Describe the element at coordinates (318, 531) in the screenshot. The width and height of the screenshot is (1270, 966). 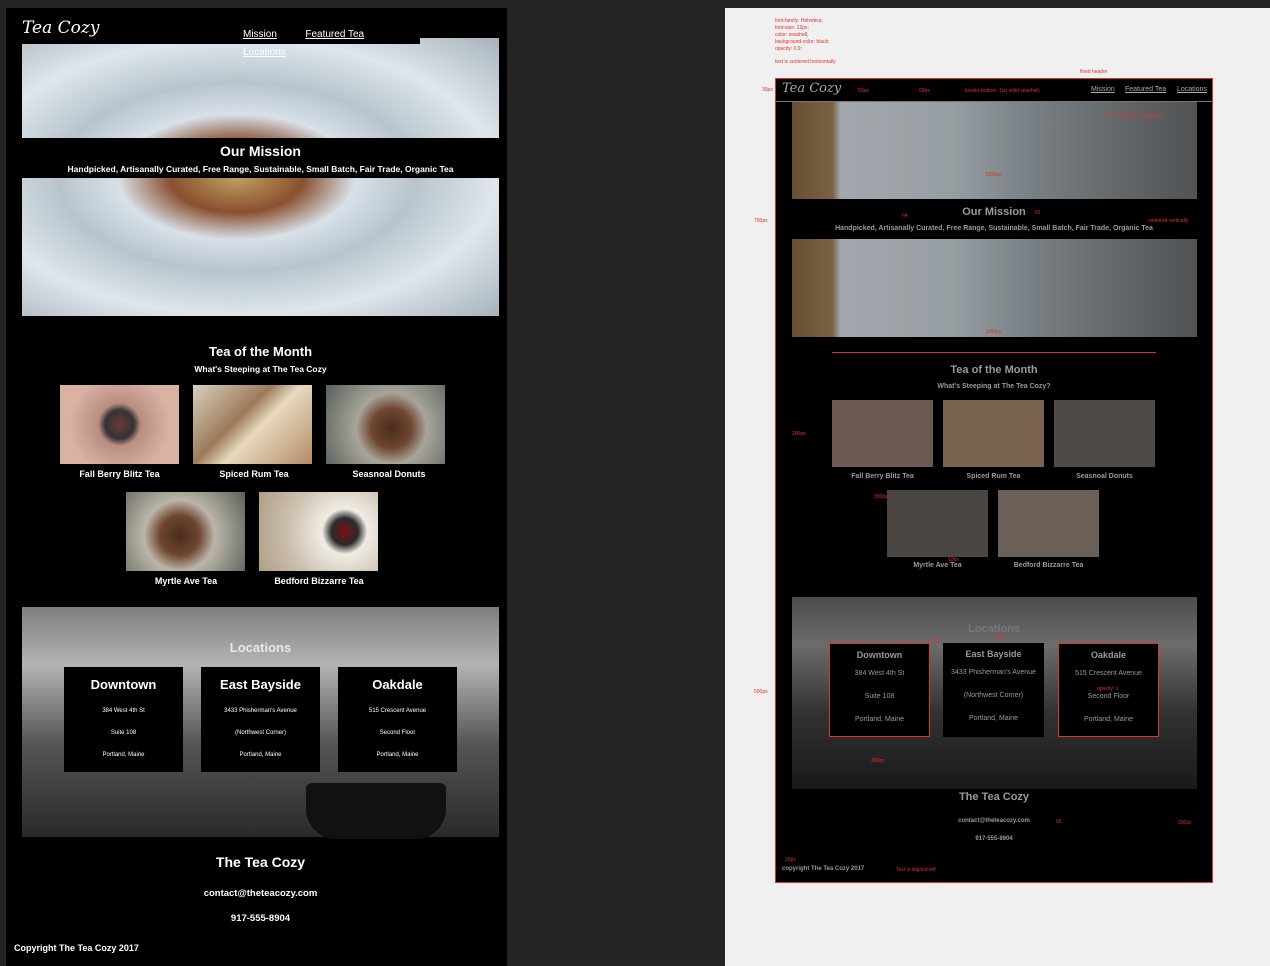
I see `tea-image-bedford` at that location.